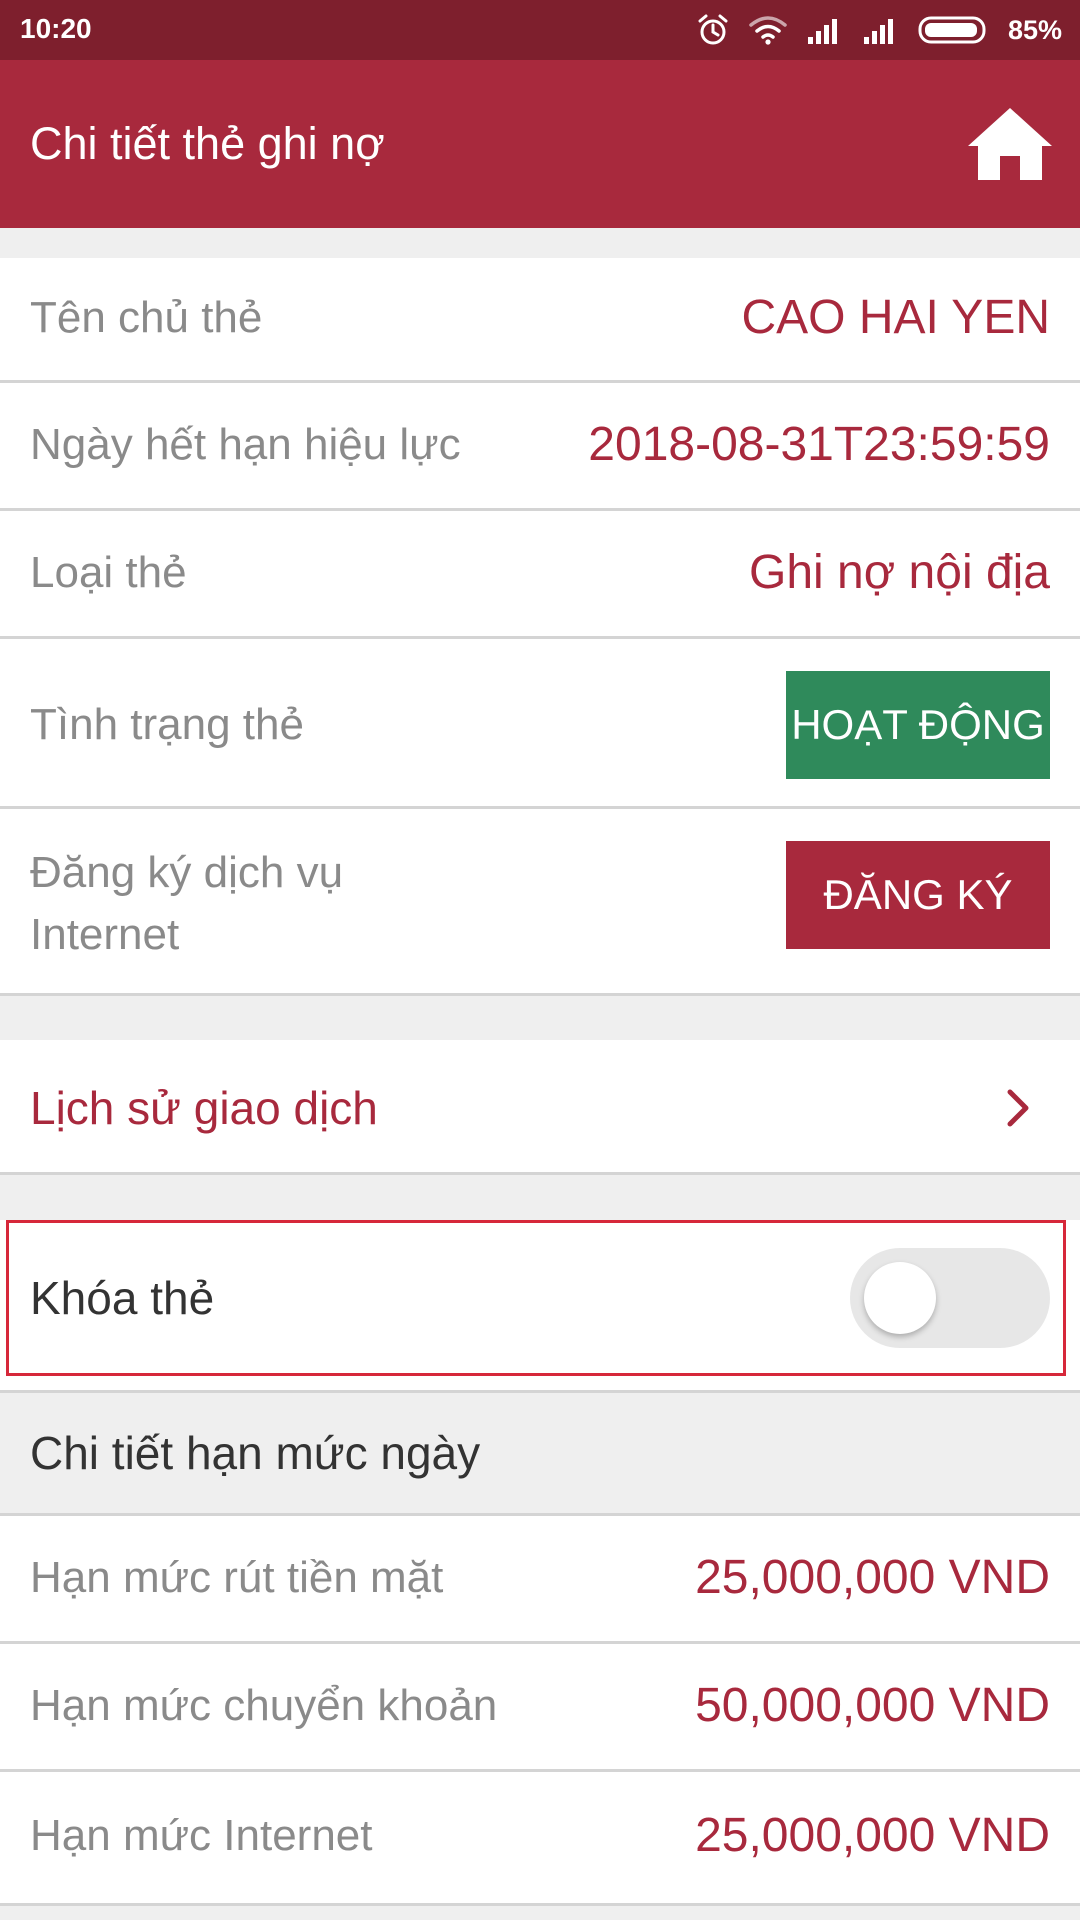 The height and width of the screenshot is (1920, 1080). Describe the element at coordinates (540, 30) in the screenshot. I see `status-bar: 10:20 85%` at that location.